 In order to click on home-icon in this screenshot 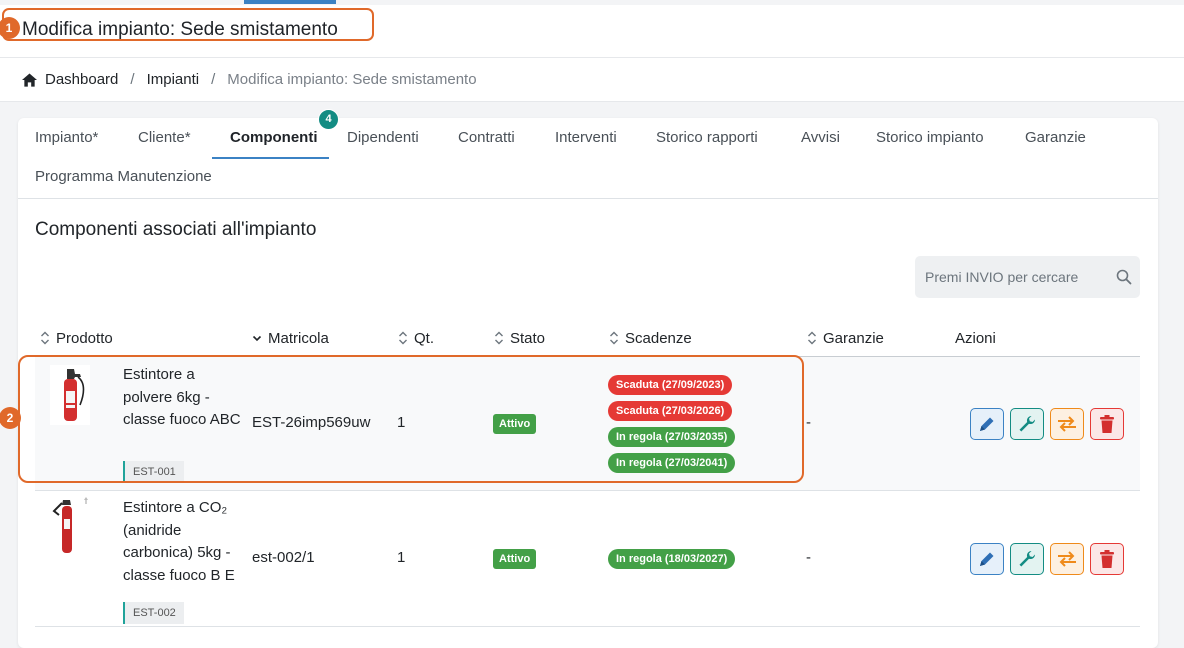, I will do `click(29, 79)`.